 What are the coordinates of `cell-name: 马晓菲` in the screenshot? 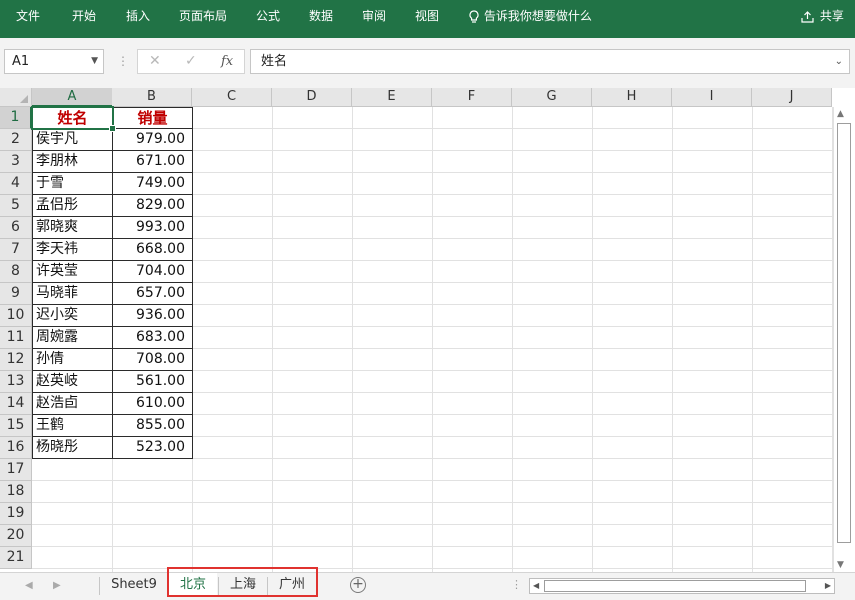 It's located at (72, 294).